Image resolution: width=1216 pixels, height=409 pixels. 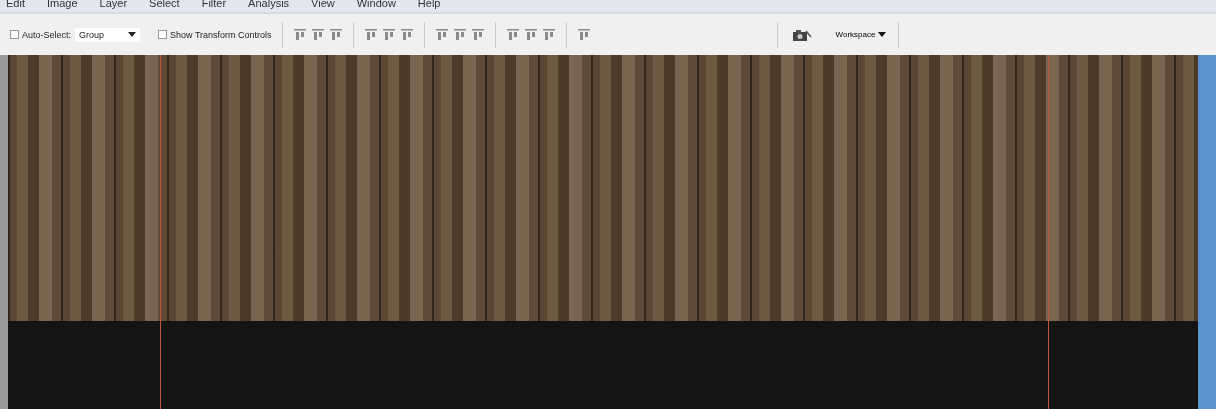 I want to click on menu-item: Edit, so click(x=15, y=4).